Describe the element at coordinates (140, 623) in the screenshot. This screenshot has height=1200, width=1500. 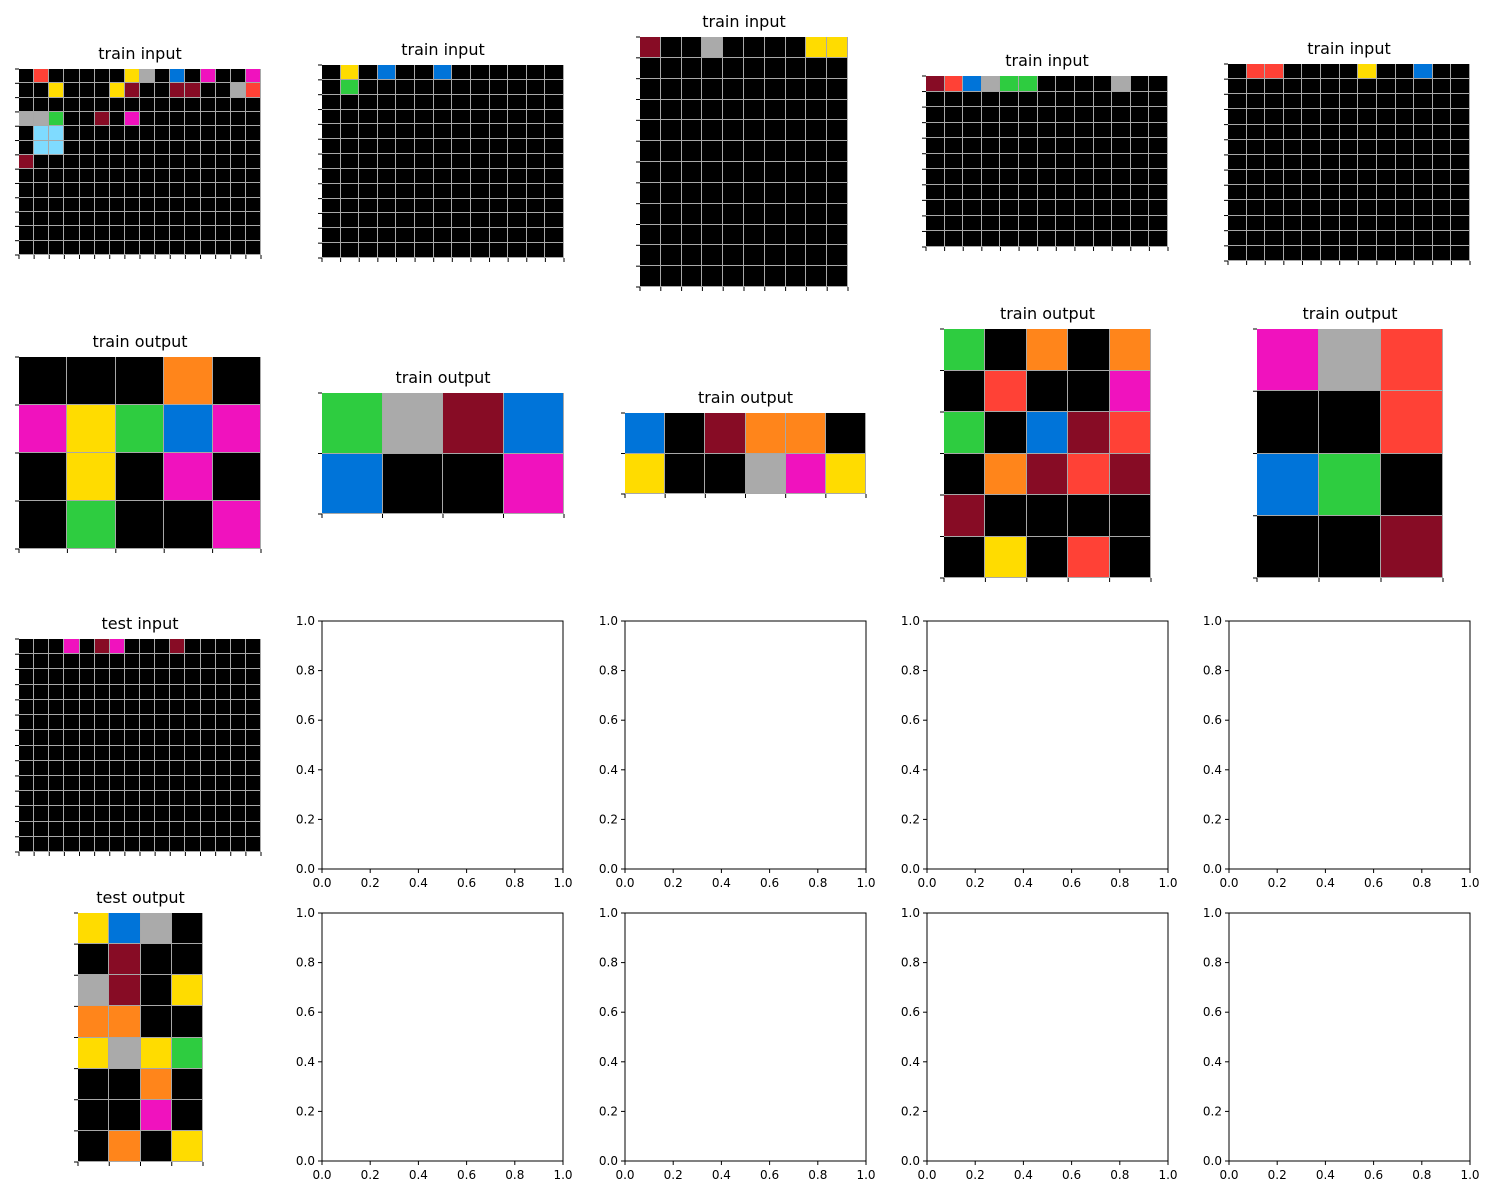
I see `panel-title: test input` at that location.